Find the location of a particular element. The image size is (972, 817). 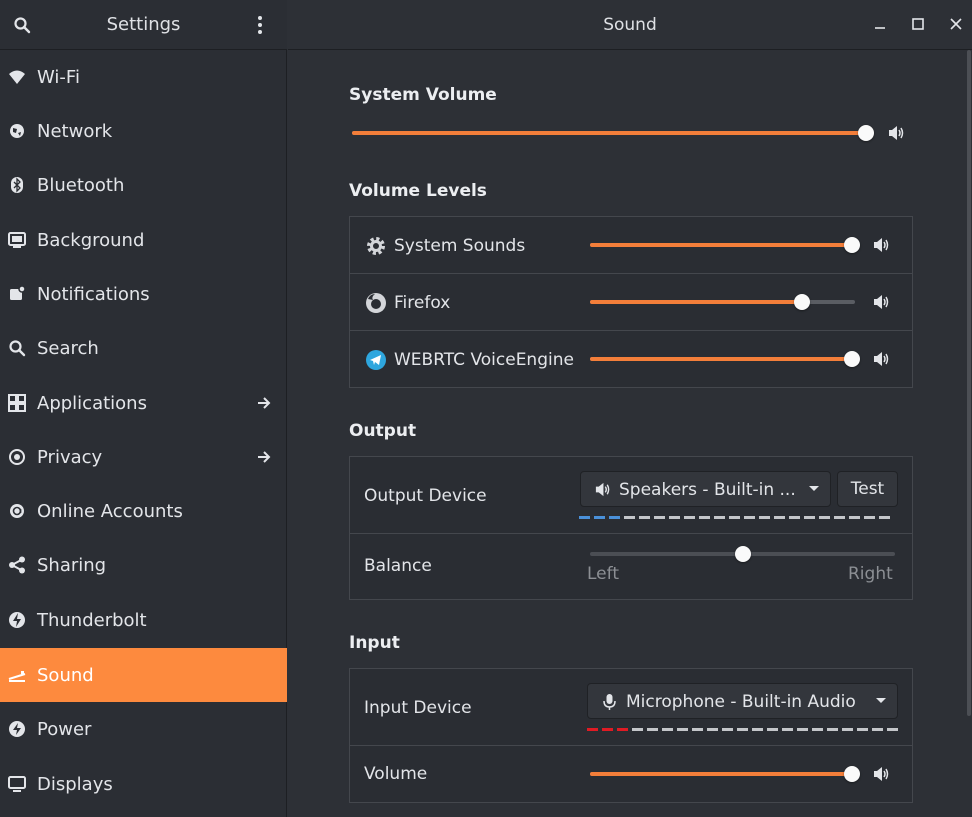

volume-levels-frame: System Sounds Firefox WEBRTC VoiceEngine is located at coordinates (631, 302).